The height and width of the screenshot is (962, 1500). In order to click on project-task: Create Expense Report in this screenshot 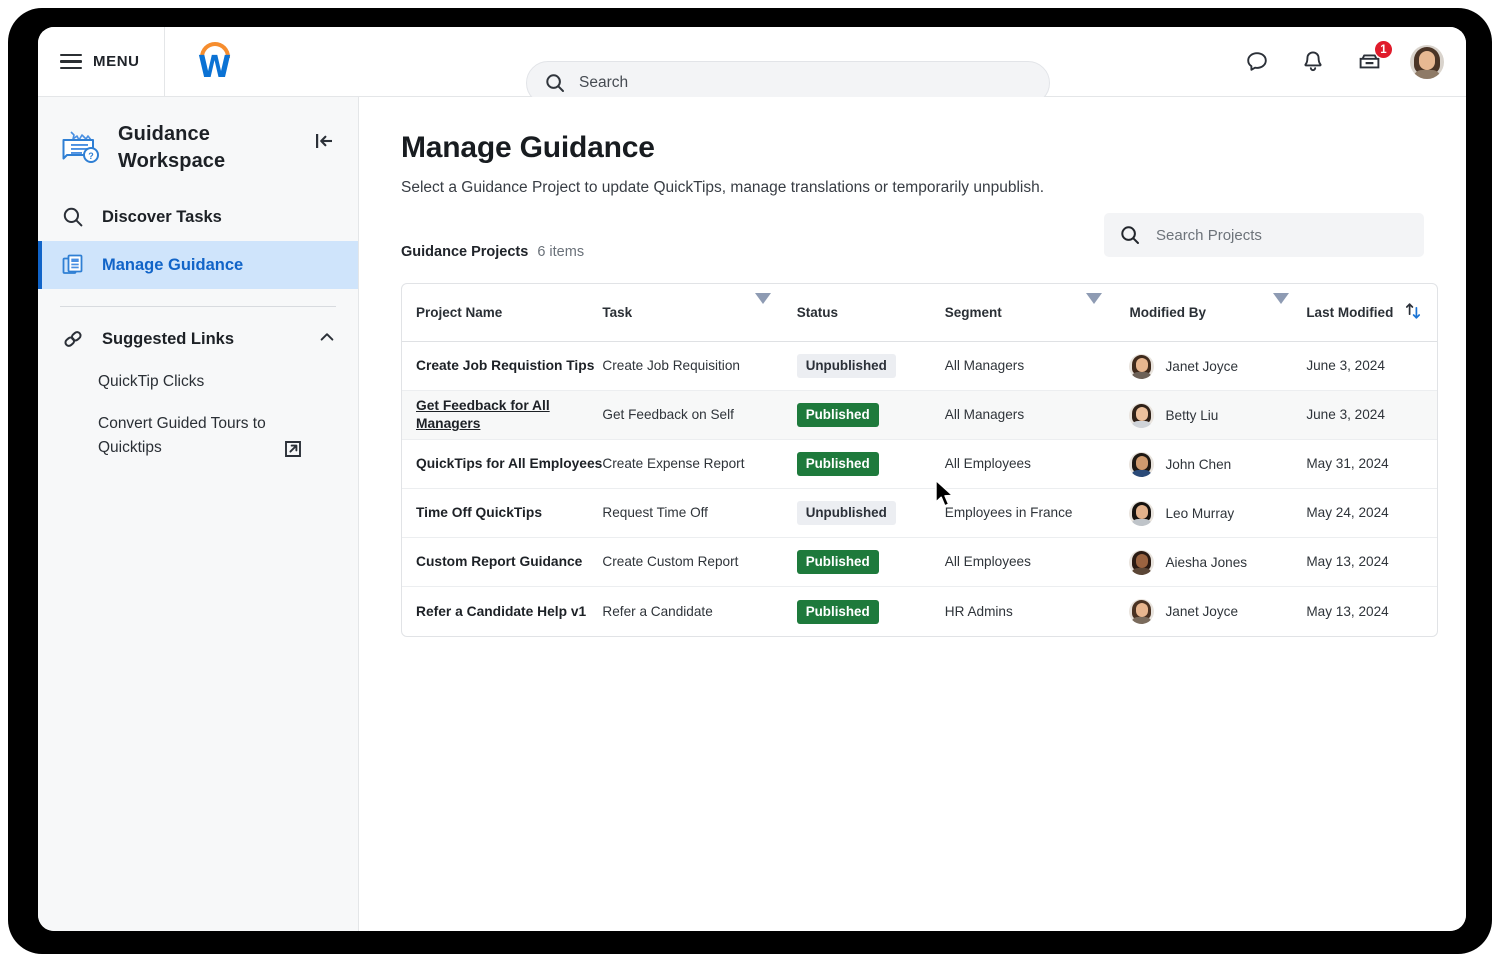, I will do `click(673, 463)`.